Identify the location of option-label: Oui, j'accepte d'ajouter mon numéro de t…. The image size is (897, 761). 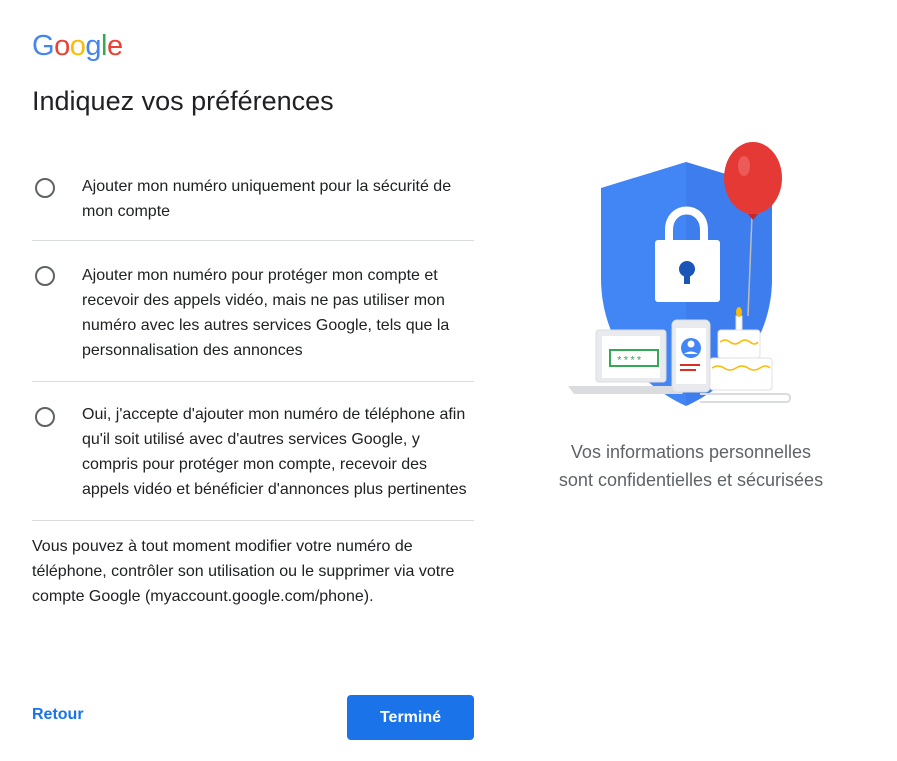
(274, 452).